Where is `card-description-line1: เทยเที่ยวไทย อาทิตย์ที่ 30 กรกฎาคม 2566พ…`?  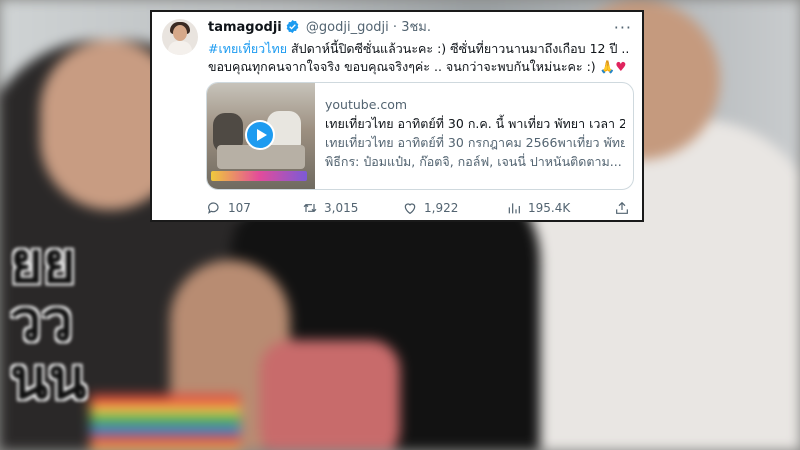
card-description-line1: เทยเที่ยวไทย อาทิตย์ที่ 30 กรกฎาคม 2566พ… is located at coordinates (475, 142).